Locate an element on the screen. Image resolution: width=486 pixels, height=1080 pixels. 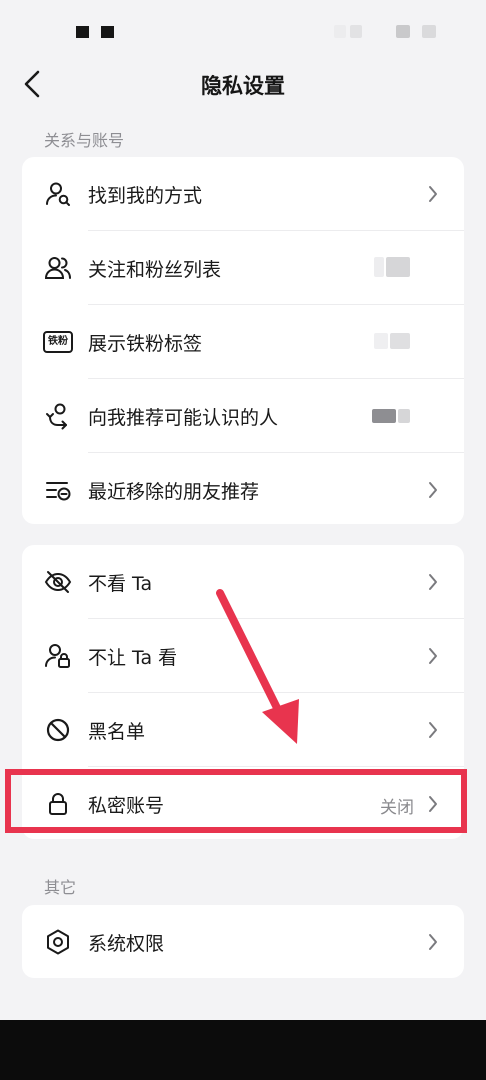
nav-bar: 隐私设置 is located at coordinates (243, 84).